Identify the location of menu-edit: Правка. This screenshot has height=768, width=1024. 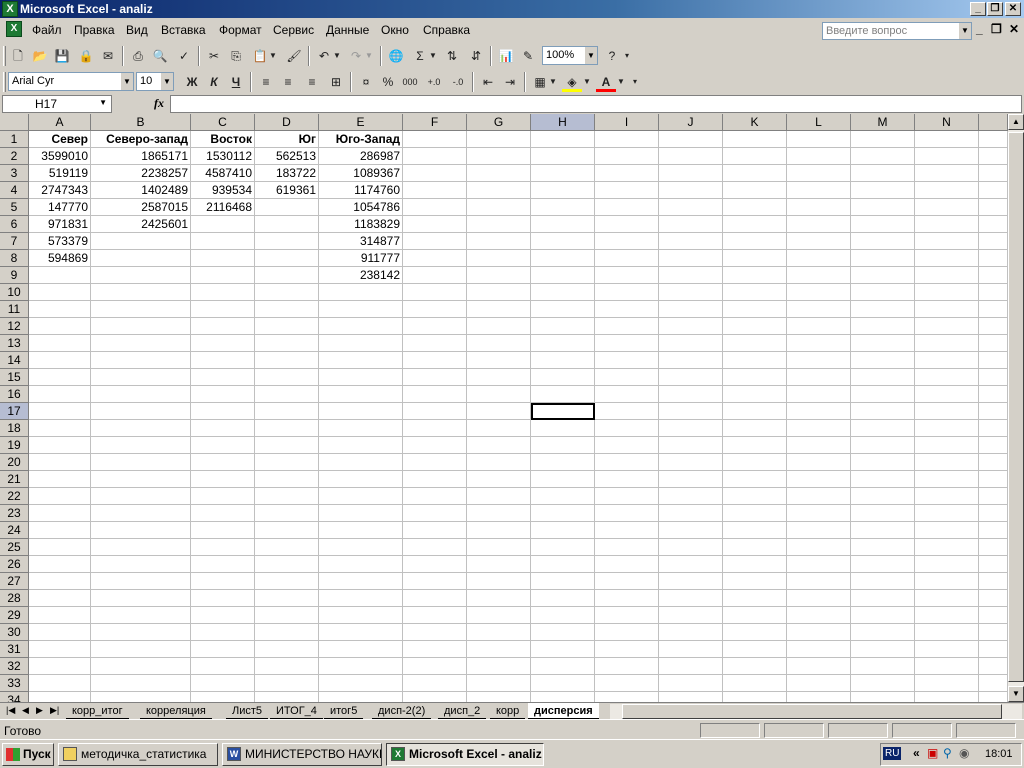
(94, 30).